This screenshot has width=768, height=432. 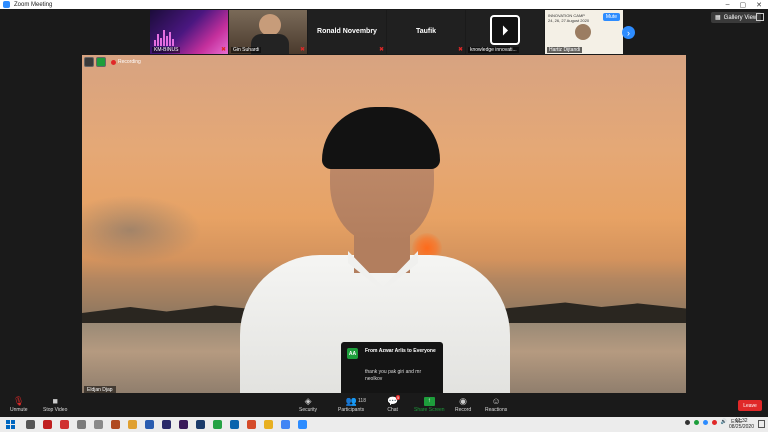 What do you see at coordinates (381, 138) in the screenshot?
I see `speaker-figure` at bounding box center [381, 138].